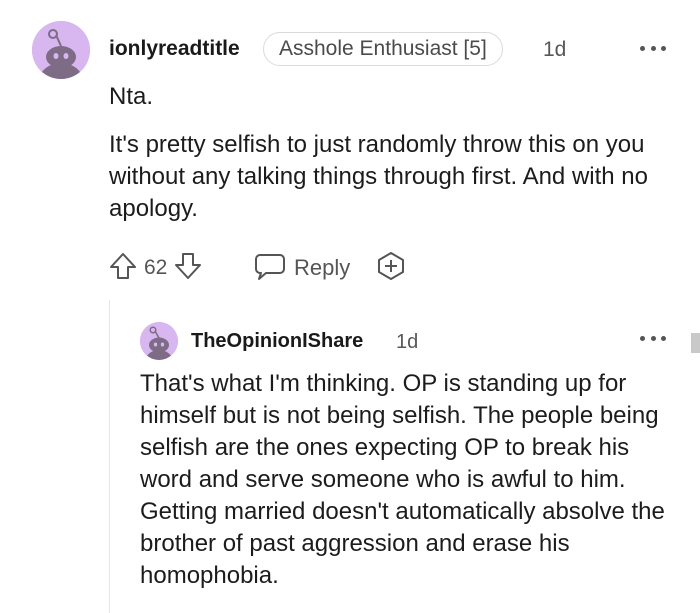  I want to click on award-icon, so click(391, 268).